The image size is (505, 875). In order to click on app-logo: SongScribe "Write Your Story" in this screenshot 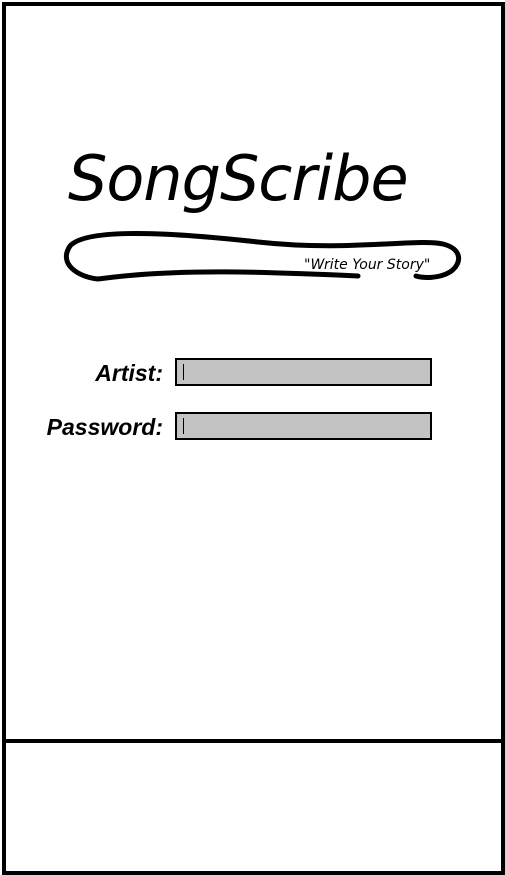, I will do `click(263, 218)`.